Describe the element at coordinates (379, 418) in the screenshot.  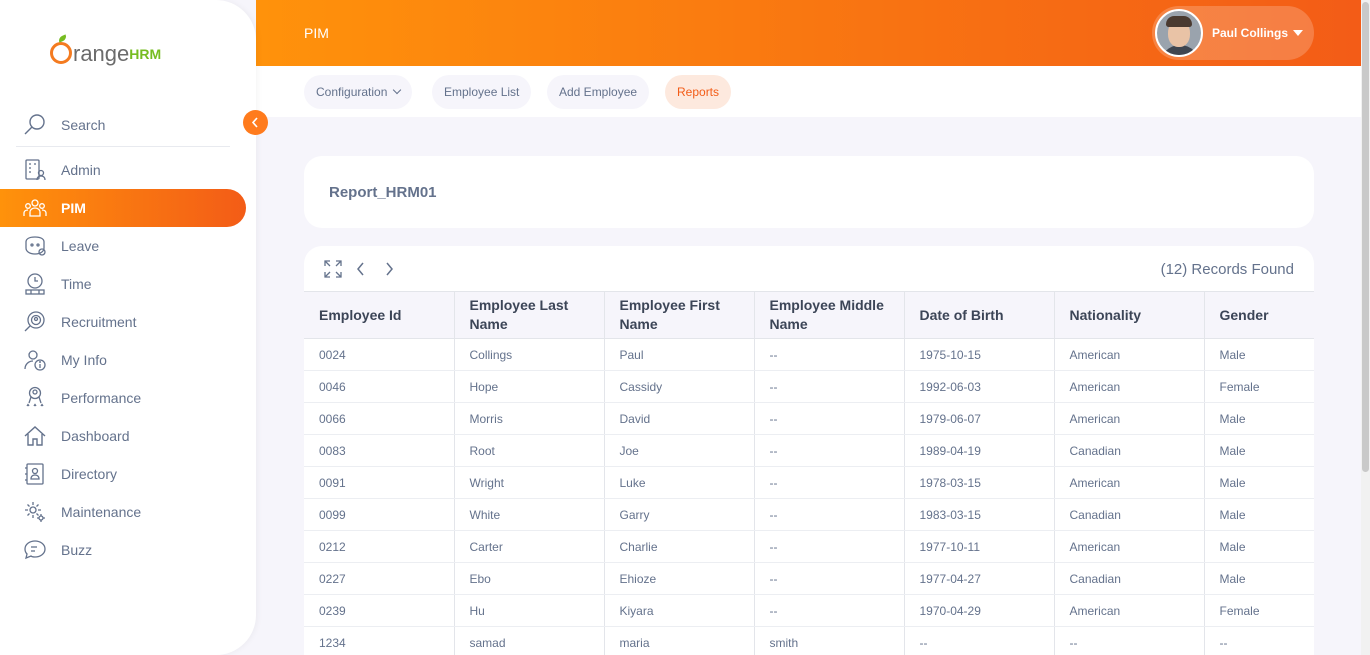
I see `table-cell: 0066` at that location.